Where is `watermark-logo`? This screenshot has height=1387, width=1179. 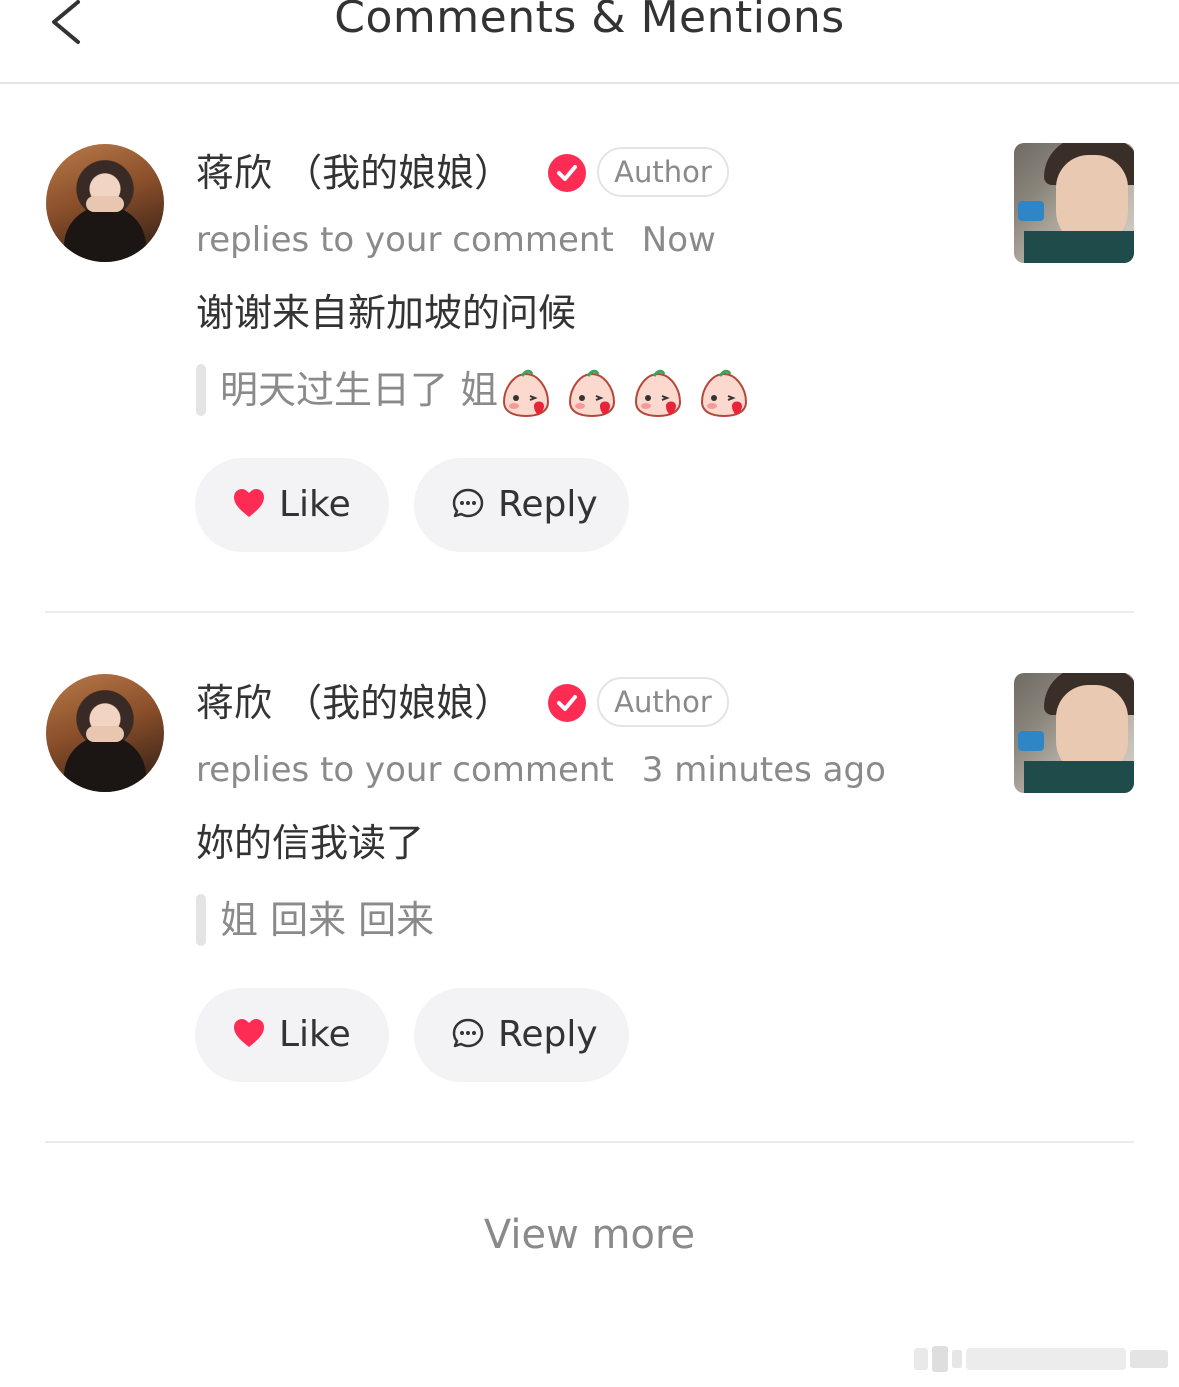 watermark-logo is located at coordinates (1041, 1359).